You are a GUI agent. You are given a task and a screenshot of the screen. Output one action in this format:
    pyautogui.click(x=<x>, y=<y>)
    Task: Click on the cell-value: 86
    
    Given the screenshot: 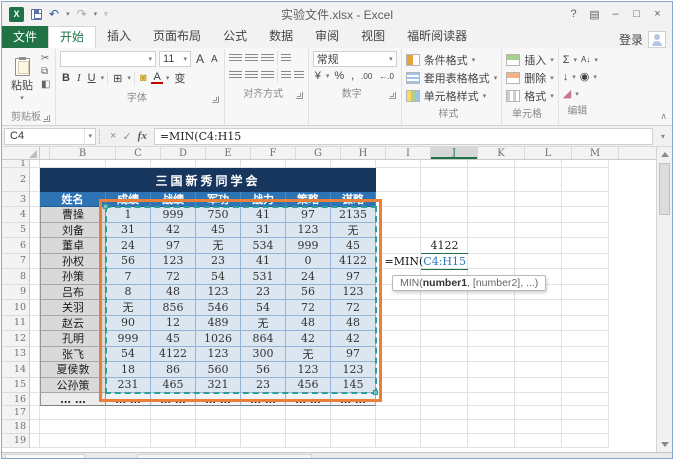 What is the action you would take?
    pyautogui.click(x=173, y=370)
    